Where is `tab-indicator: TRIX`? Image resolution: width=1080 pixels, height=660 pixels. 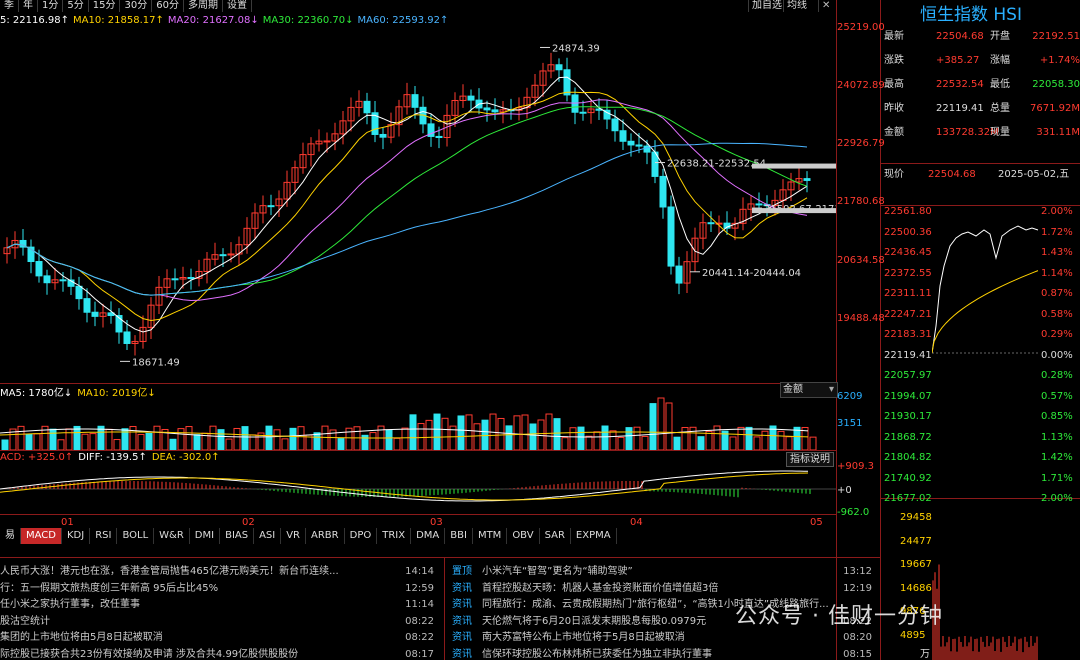 tab-indicator: TRIX is located at coordinates (394, 536).